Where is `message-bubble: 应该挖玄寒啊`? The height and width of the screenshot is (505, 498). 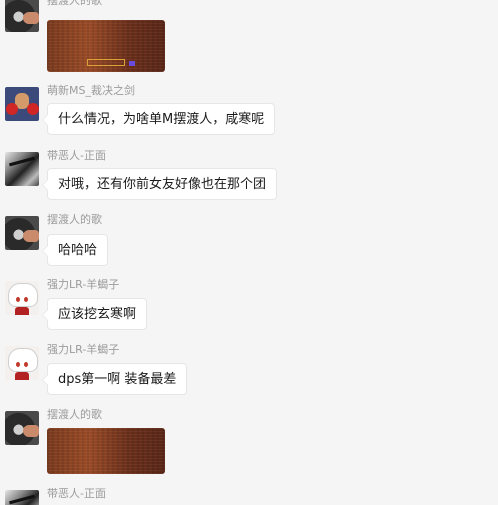
message-bubble: 应该挖玄寒啊 is located at coordinates (94, 314).